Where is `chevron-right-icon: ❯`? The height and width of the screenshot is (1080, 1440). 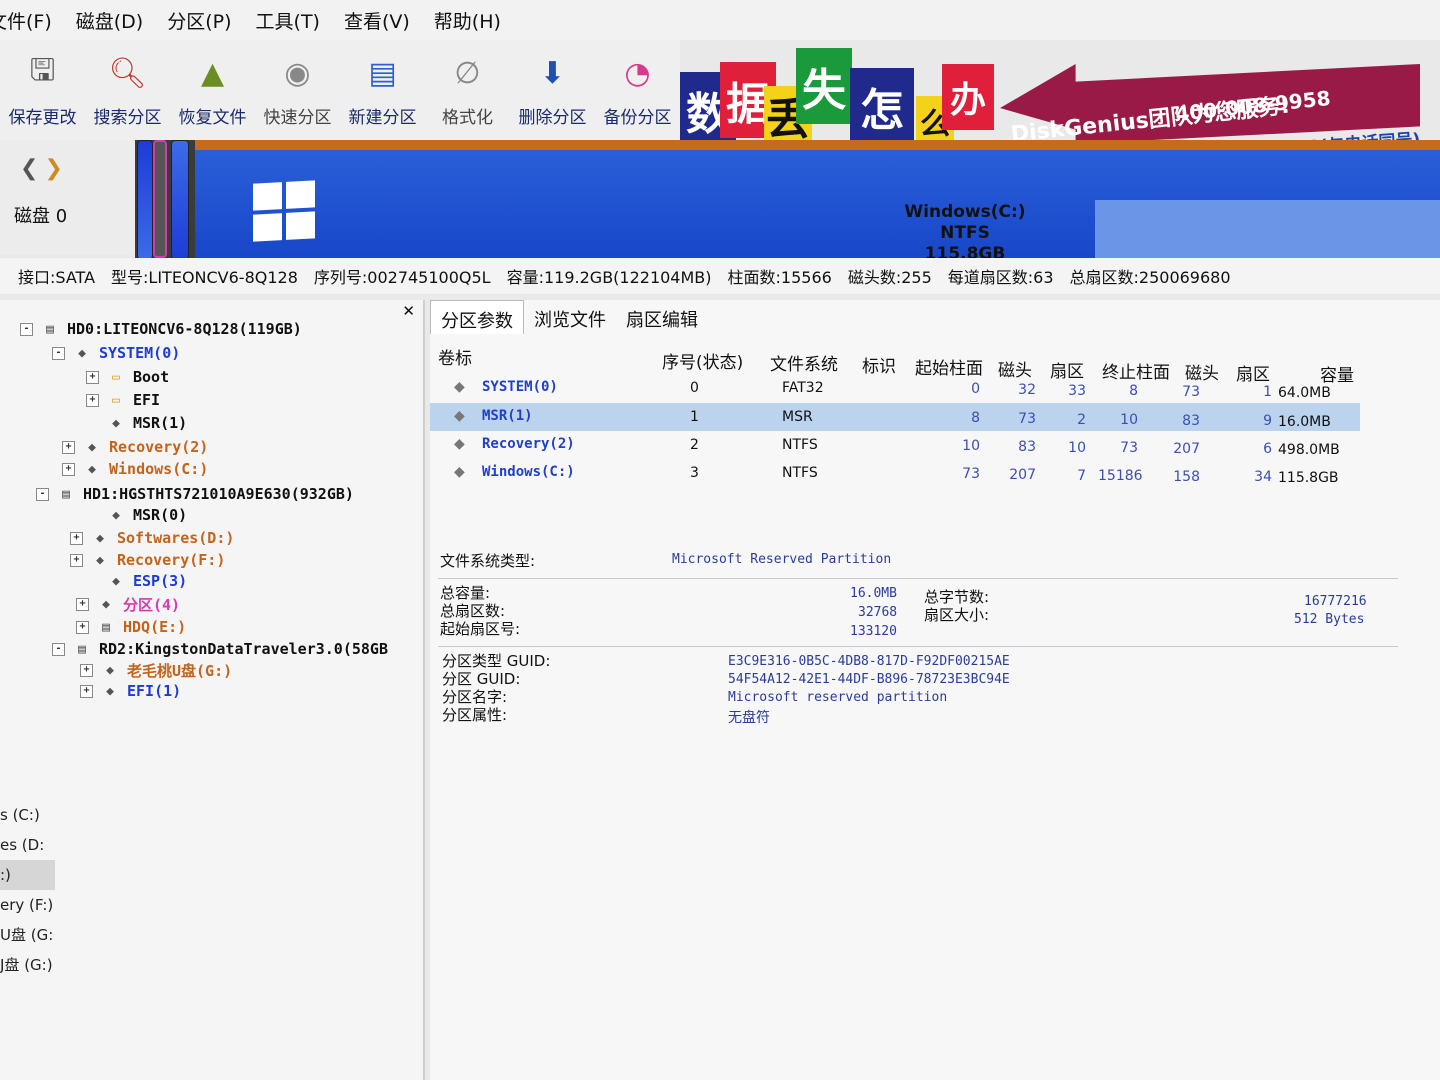 chevron-right-icon: ❯ is located at coordinates (56, 168).